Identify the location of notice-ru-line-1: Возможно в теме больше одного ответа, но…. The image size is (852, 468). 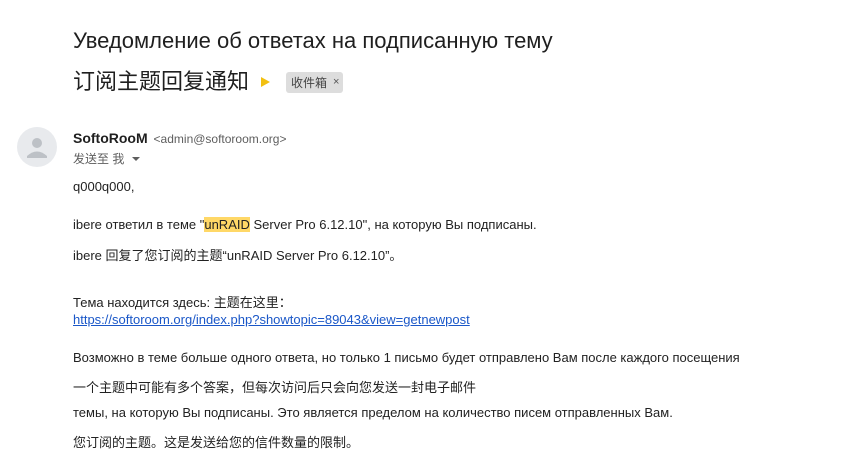
(406, 357).